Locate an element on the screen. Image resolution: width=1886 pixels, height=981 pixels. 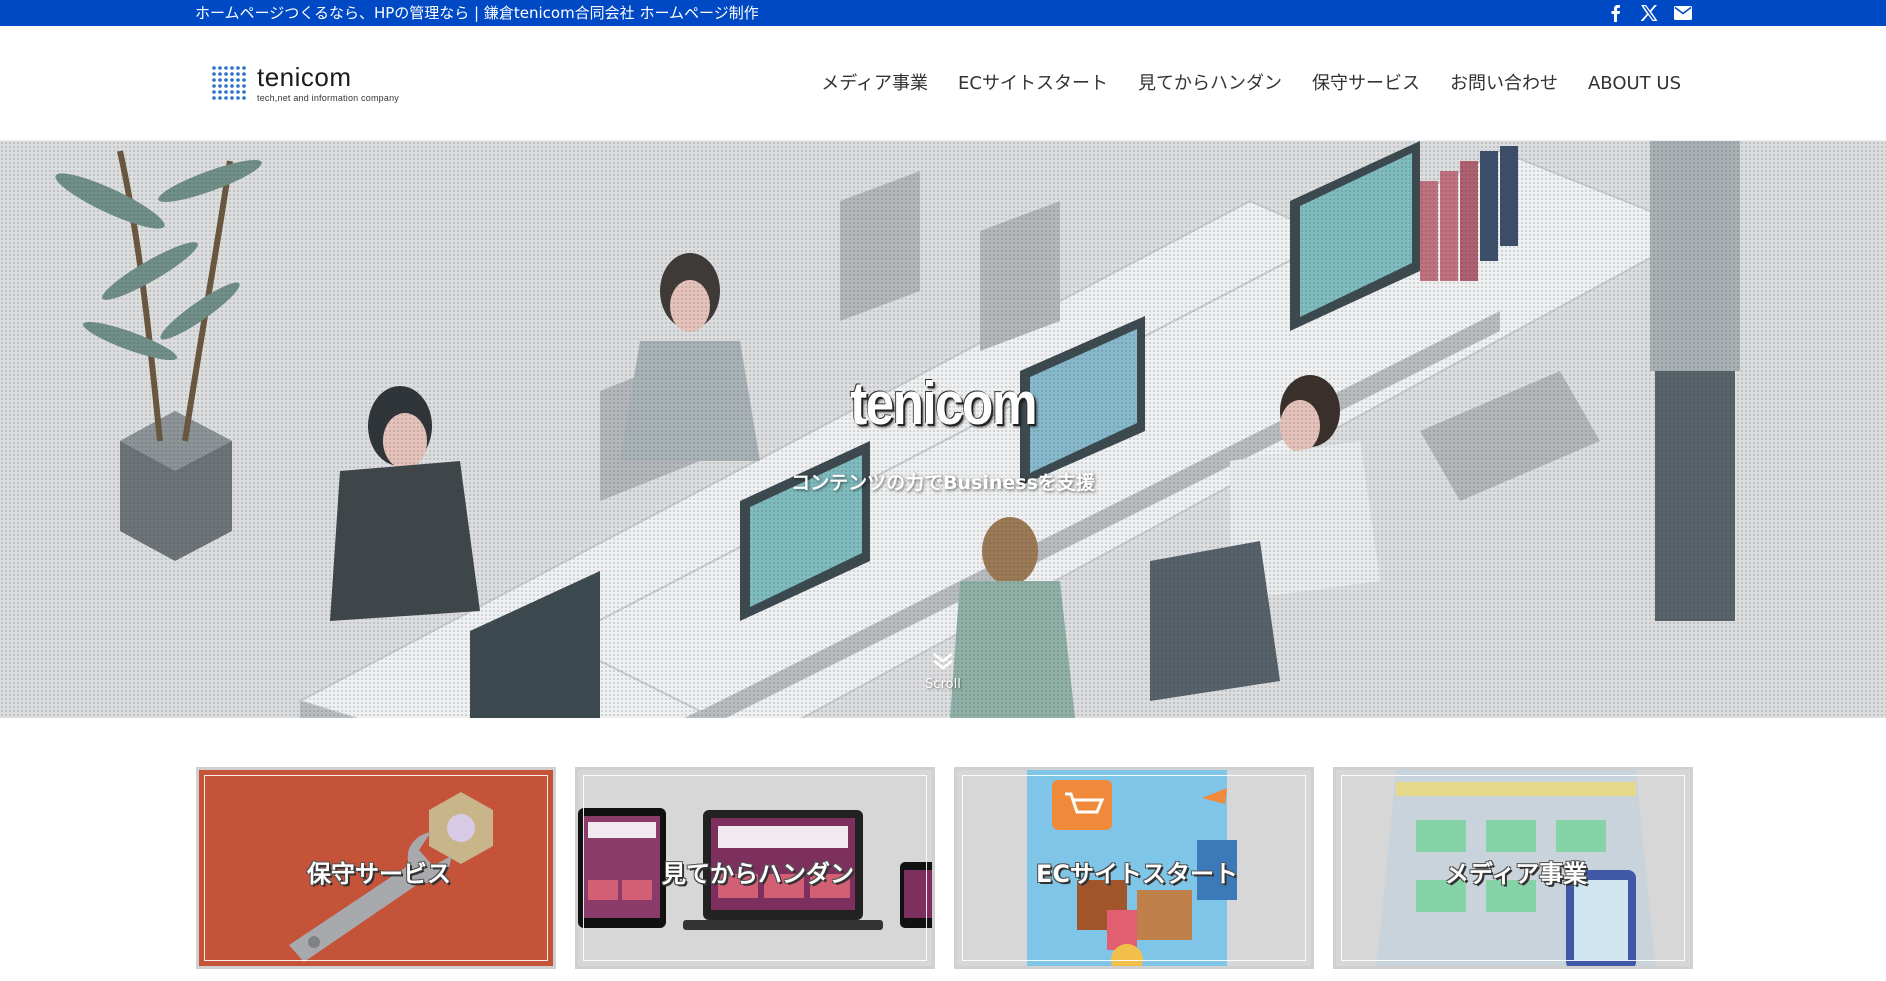
nav-item-mitekara-handan: 見てからハンダン is located at coordinates (1210, 84).